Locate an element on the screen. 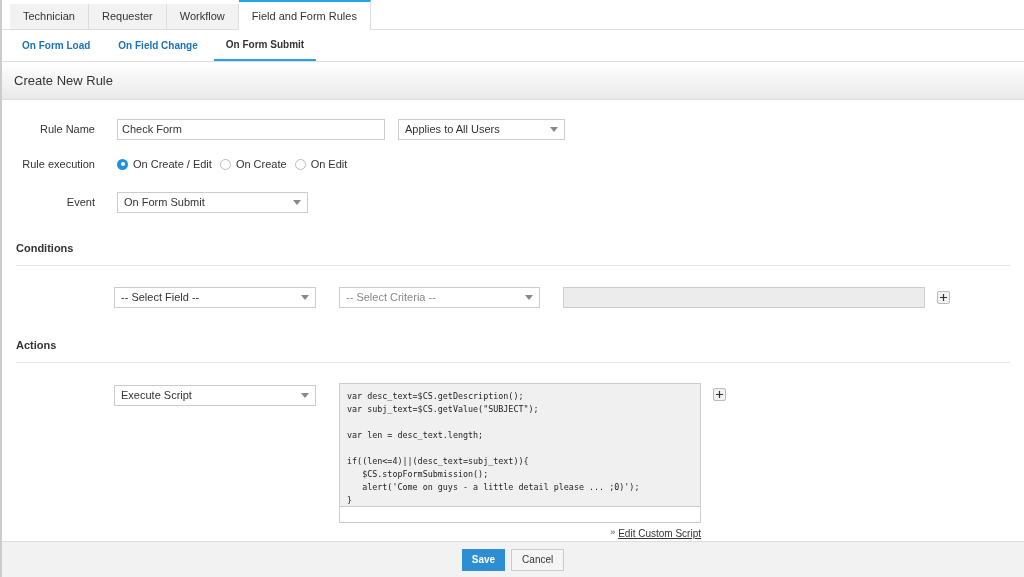 The image size is (1024, 577). field-dropdown: -- Select Field -- is located at coordinates (215, 297).